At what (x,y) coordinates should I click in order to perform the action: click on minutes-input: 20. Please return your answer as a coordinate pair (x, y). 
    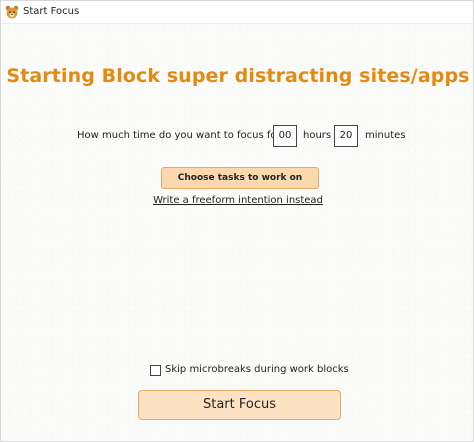
    Looking at the image, I should click on (346, 136).